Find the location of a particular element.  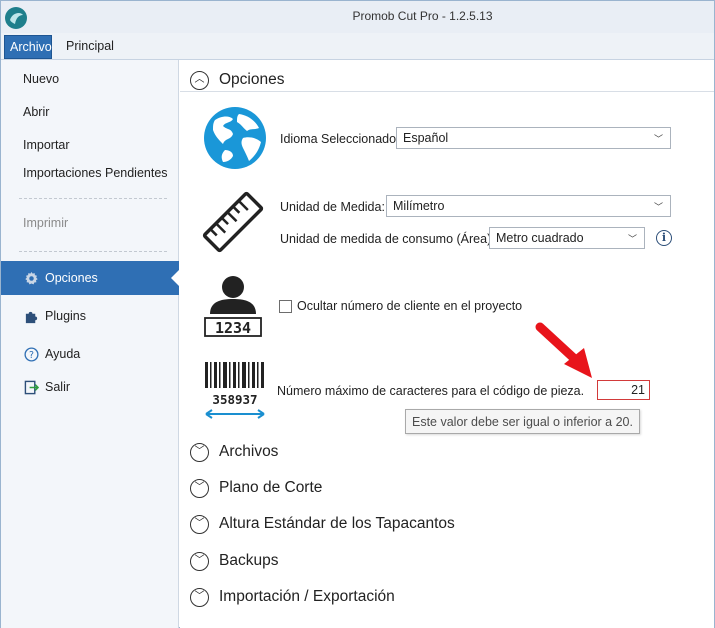

hide-client-checkbox is located at coordinates (285, 306).